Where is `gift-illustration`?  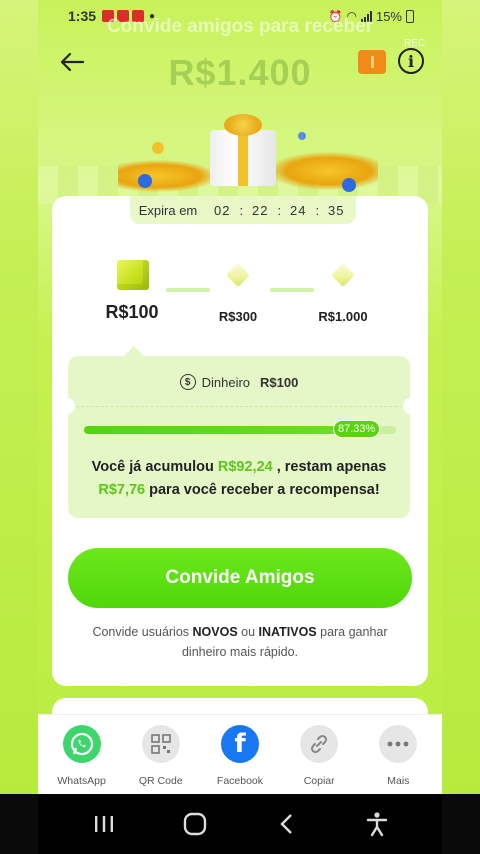
gift-illustration is located at coordinates (243, 155).